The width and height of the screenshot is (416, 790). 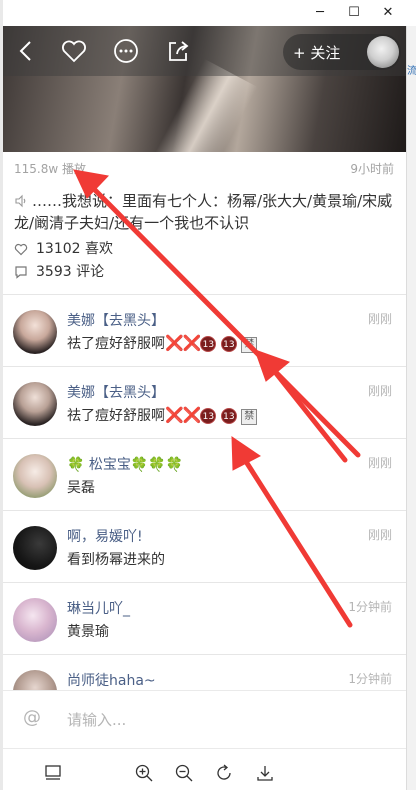 What do you see at coordinates (204, 548) in the screenshot?
I see `comment-item: 啊，易媛吖! 刚刚 看到杨幂进来的` at bounding box center [204, 548].